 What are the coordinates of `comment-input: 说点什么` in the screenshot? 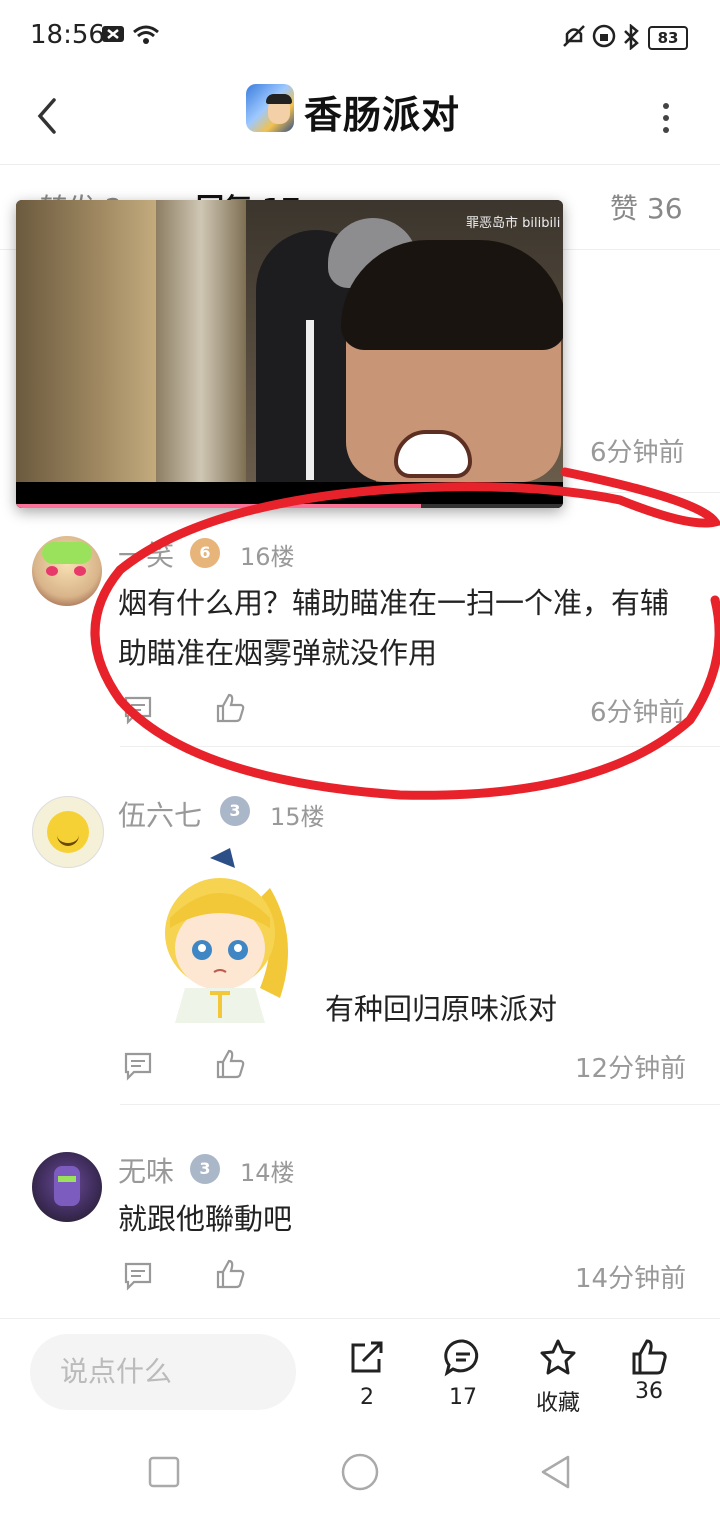 It's located at (163, 1372).